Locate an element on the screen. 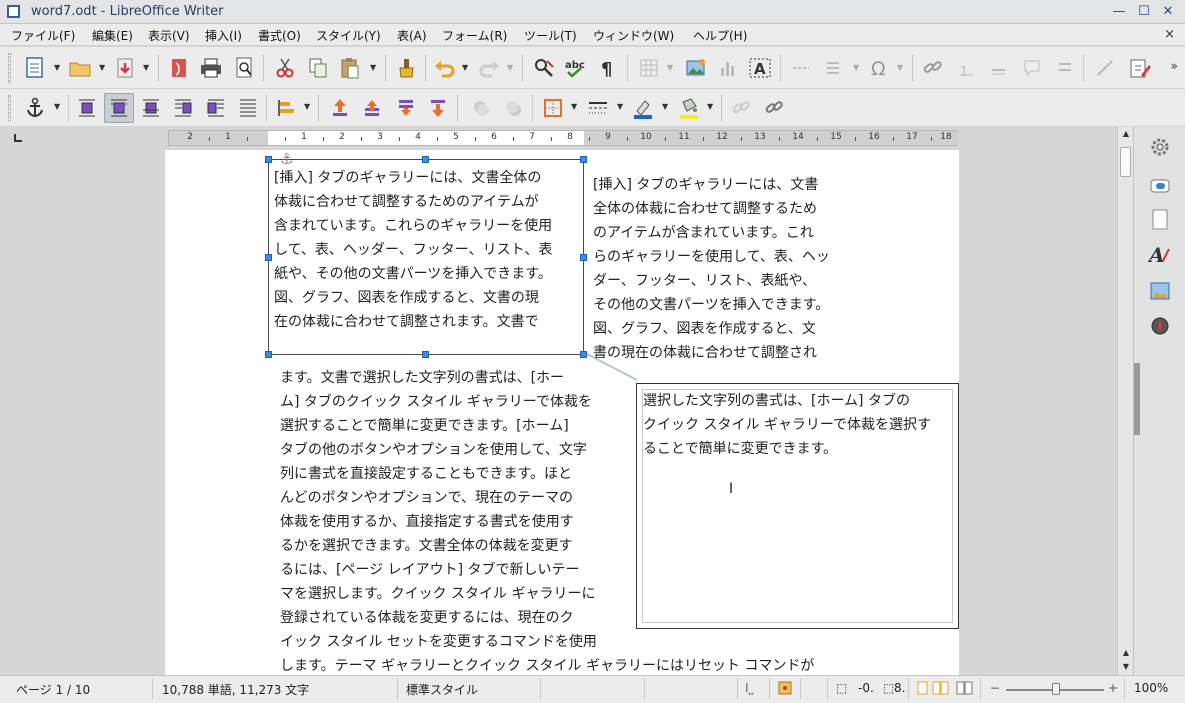 The height and width of the screenshot is (703, 1185). menu-tools: ツール(T) is located at coordinates (550, 35).